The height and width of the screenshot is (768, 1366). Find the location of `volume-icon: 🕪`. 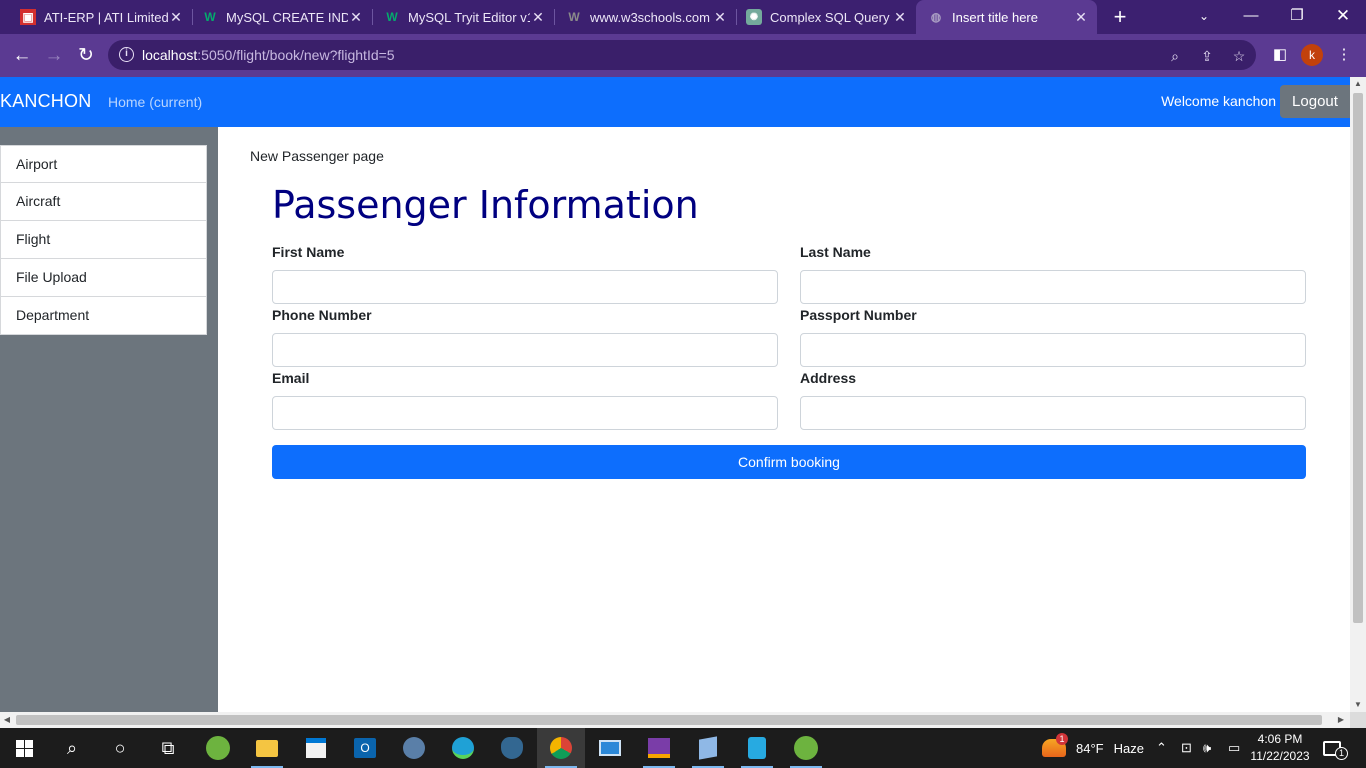

volume-icon: 🕪 is located at coordinates (1207, 748).